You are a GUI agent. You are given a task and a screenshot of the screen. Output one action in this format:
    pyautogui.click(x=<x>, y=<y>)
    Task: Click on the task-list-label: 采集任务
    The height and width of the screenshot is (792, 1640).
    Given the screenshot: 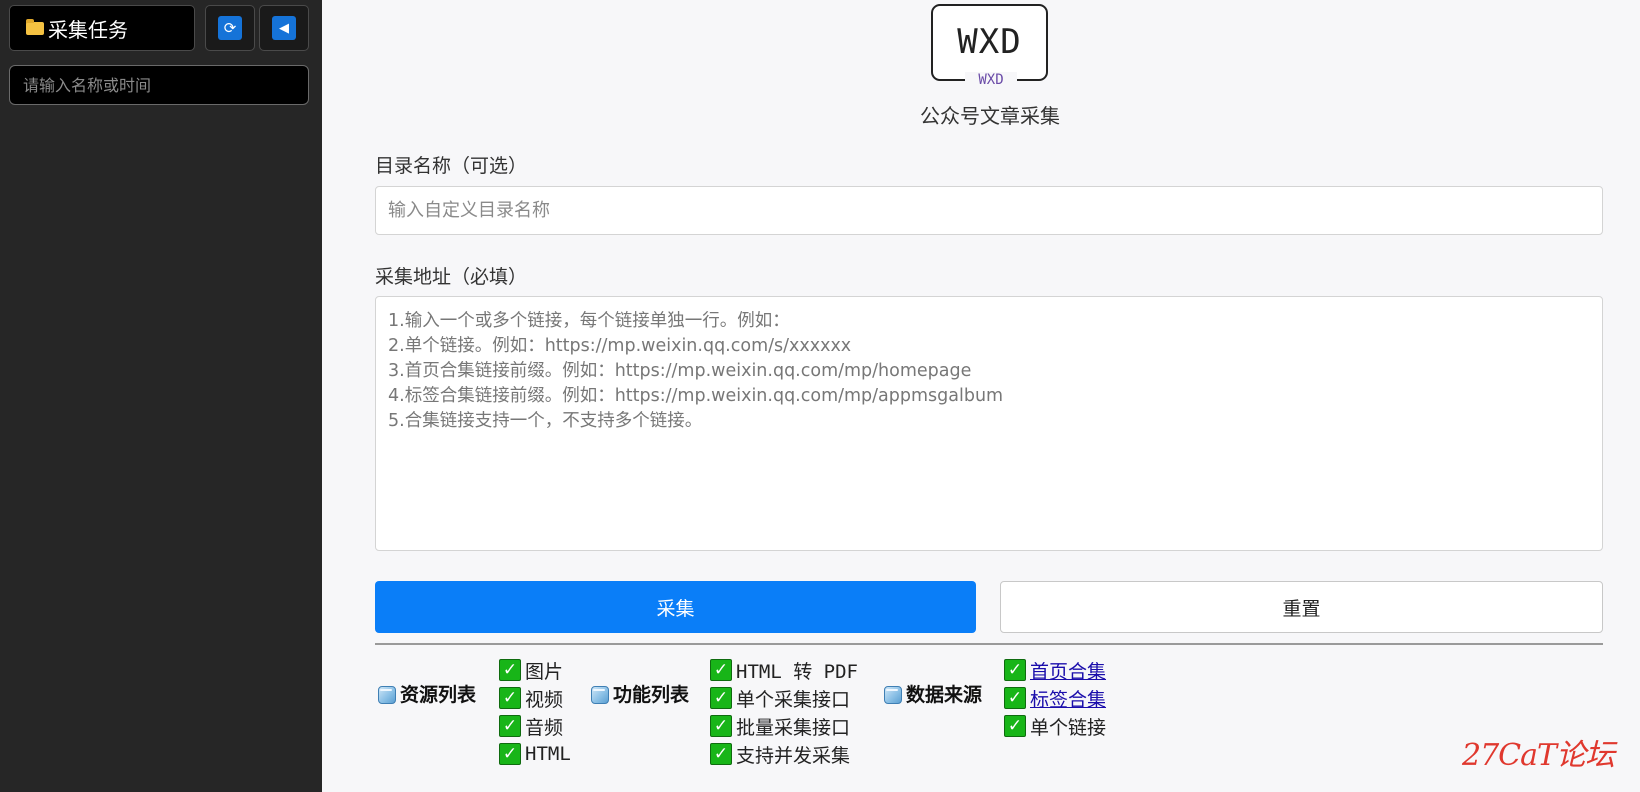 What is the action you would take?
    pyautogui.click(x=88, y=29)
    